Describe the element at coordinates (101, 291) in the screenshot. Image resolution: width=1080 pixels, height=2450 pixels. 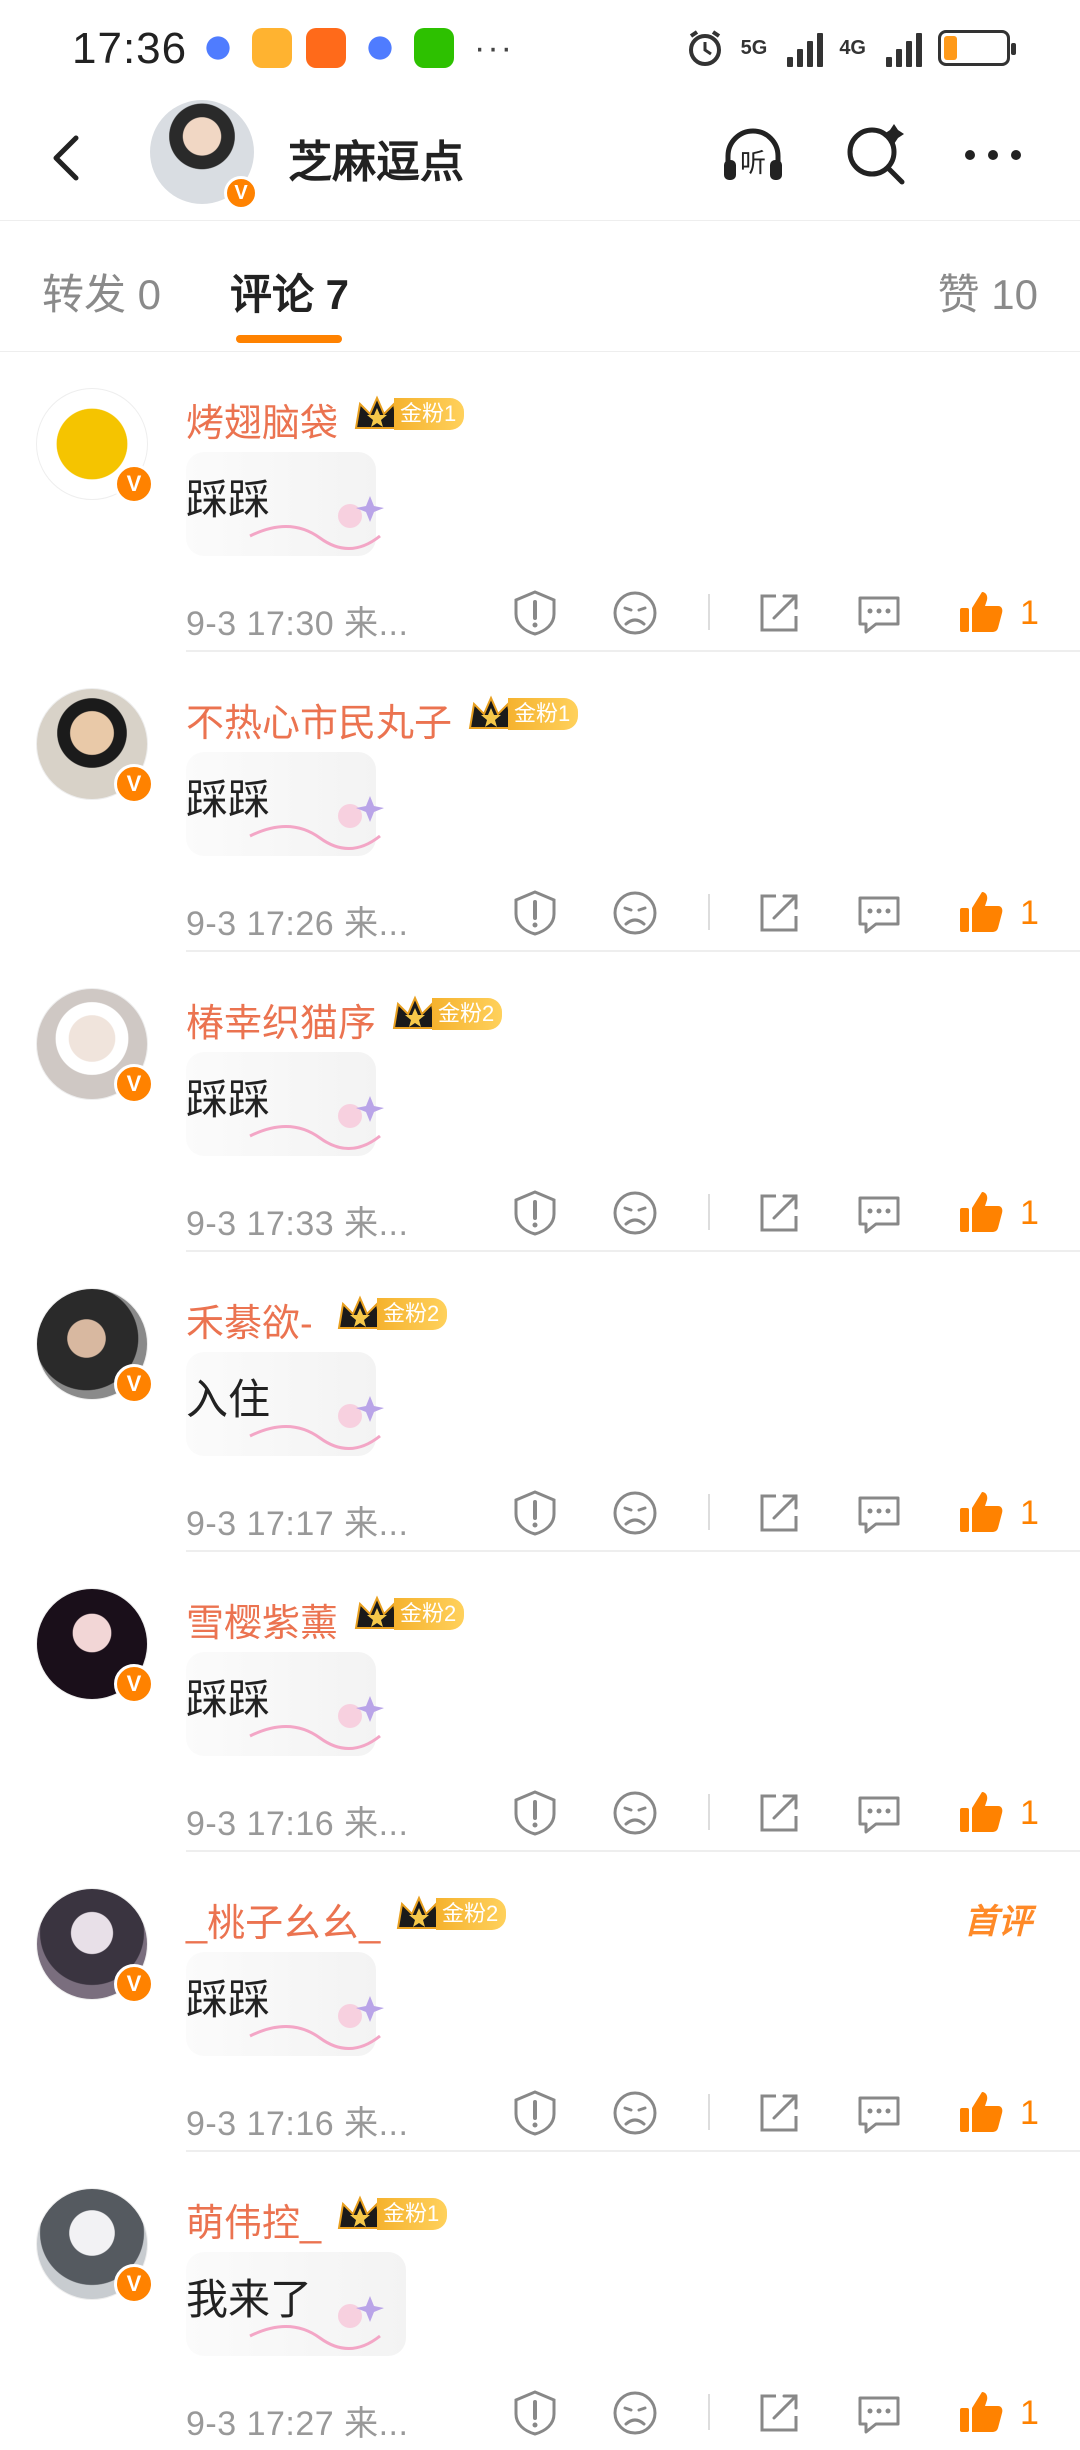
I see `tab-repost: 转发 0` at that location.